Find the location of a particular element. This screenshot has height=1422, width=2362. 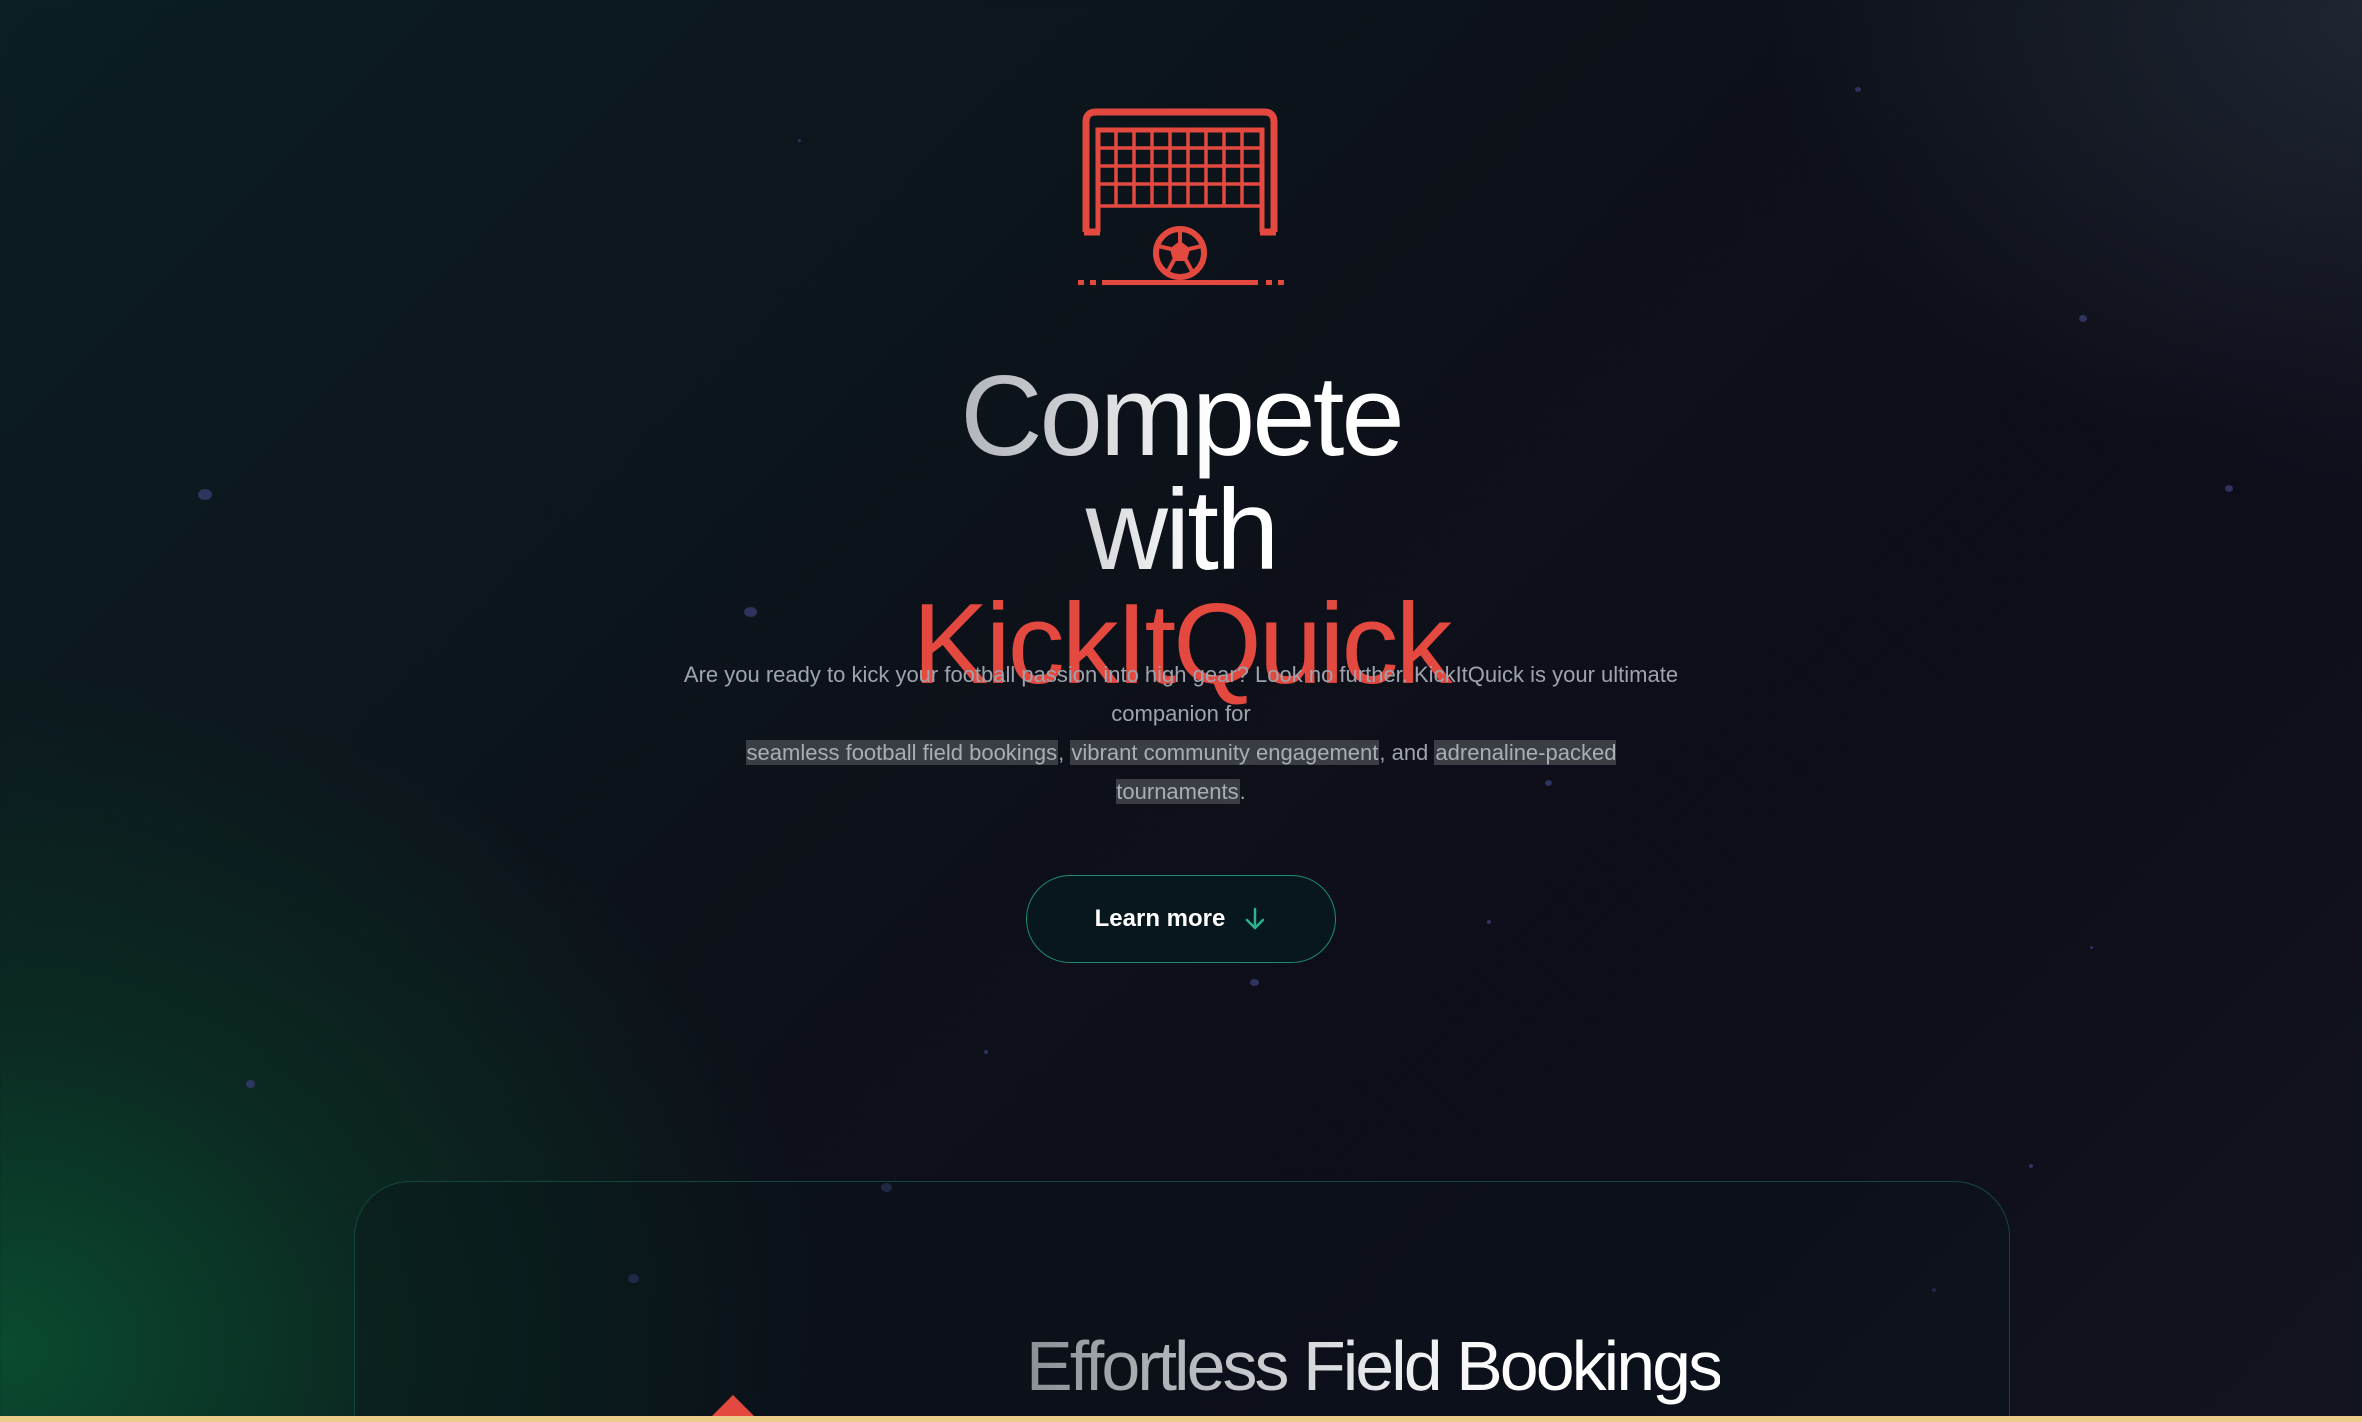

intro-separator: , and is located at coordinates (1404, 752).